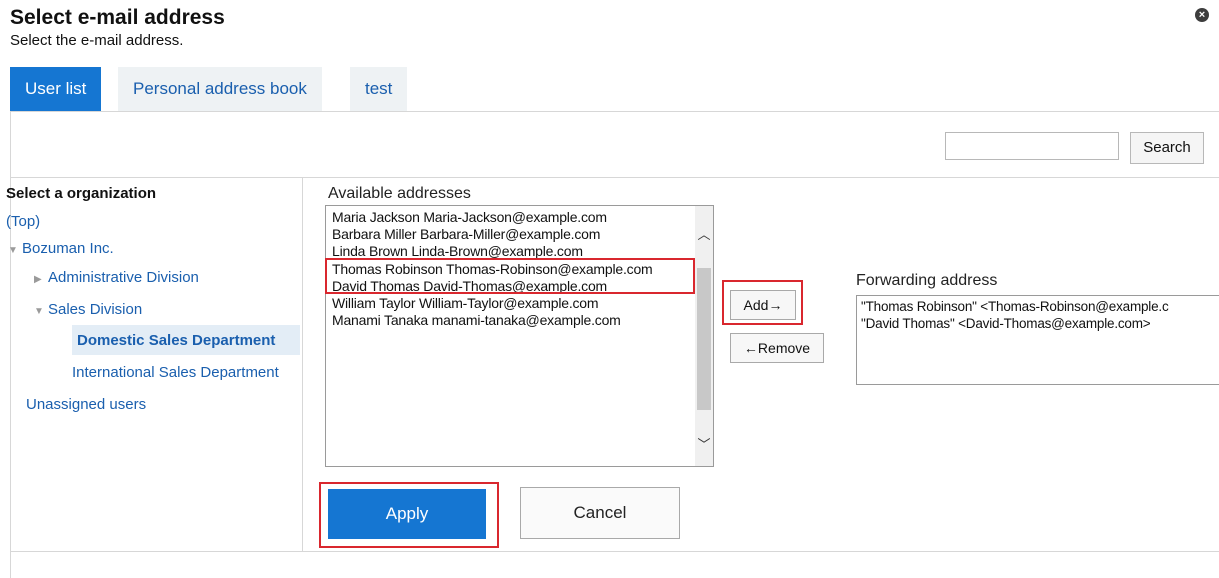 This screenshot has width=1219, height=578. What do you see at coordinates (10, 344) in the screenshot?
I see `panel-left-border` at bounding box center [10, 344].